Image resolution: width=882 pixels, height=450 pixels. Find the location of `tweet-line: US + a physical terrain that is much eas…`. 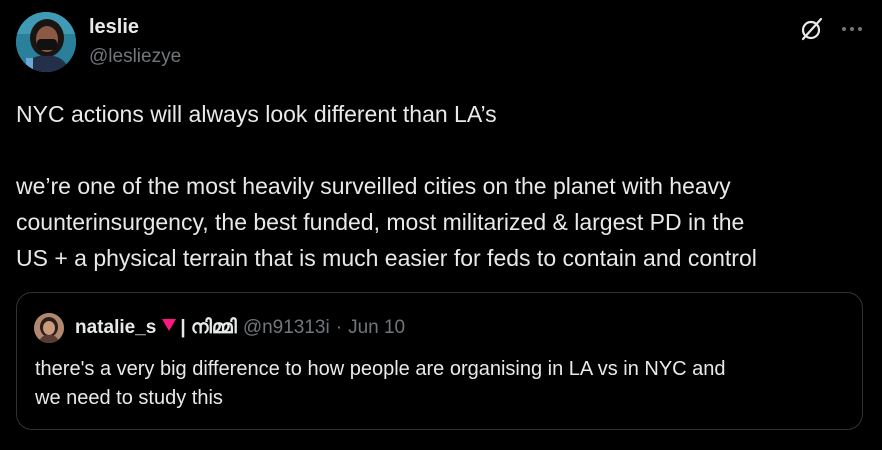

tweet-line: US + a physical terrain that is much eas… is located at coordinates (386, 258).